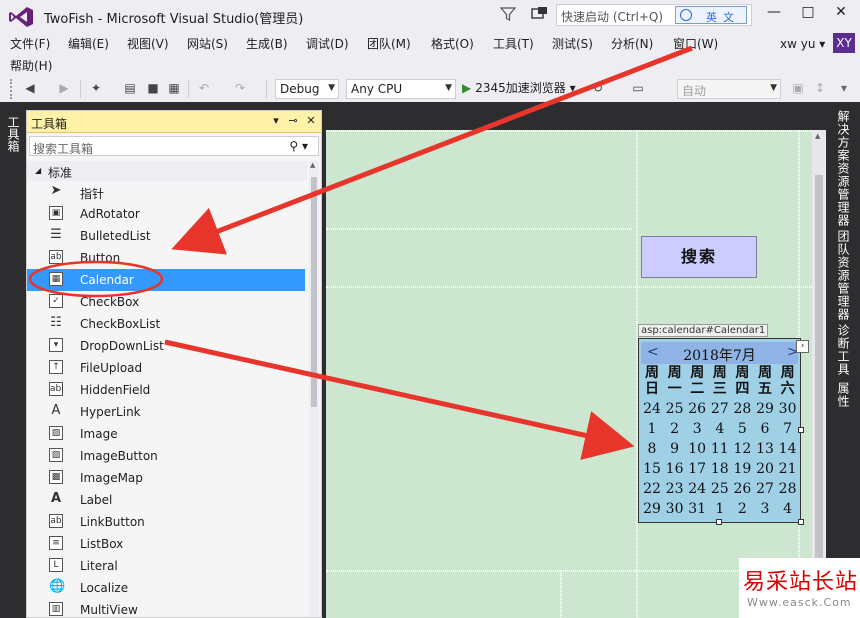 This screenshot has height=618, width=860. What do you see at coordinates (207, 43) in the screenshot?
I see `menu-website: 网站(S)` at bounding box center [207, 43].